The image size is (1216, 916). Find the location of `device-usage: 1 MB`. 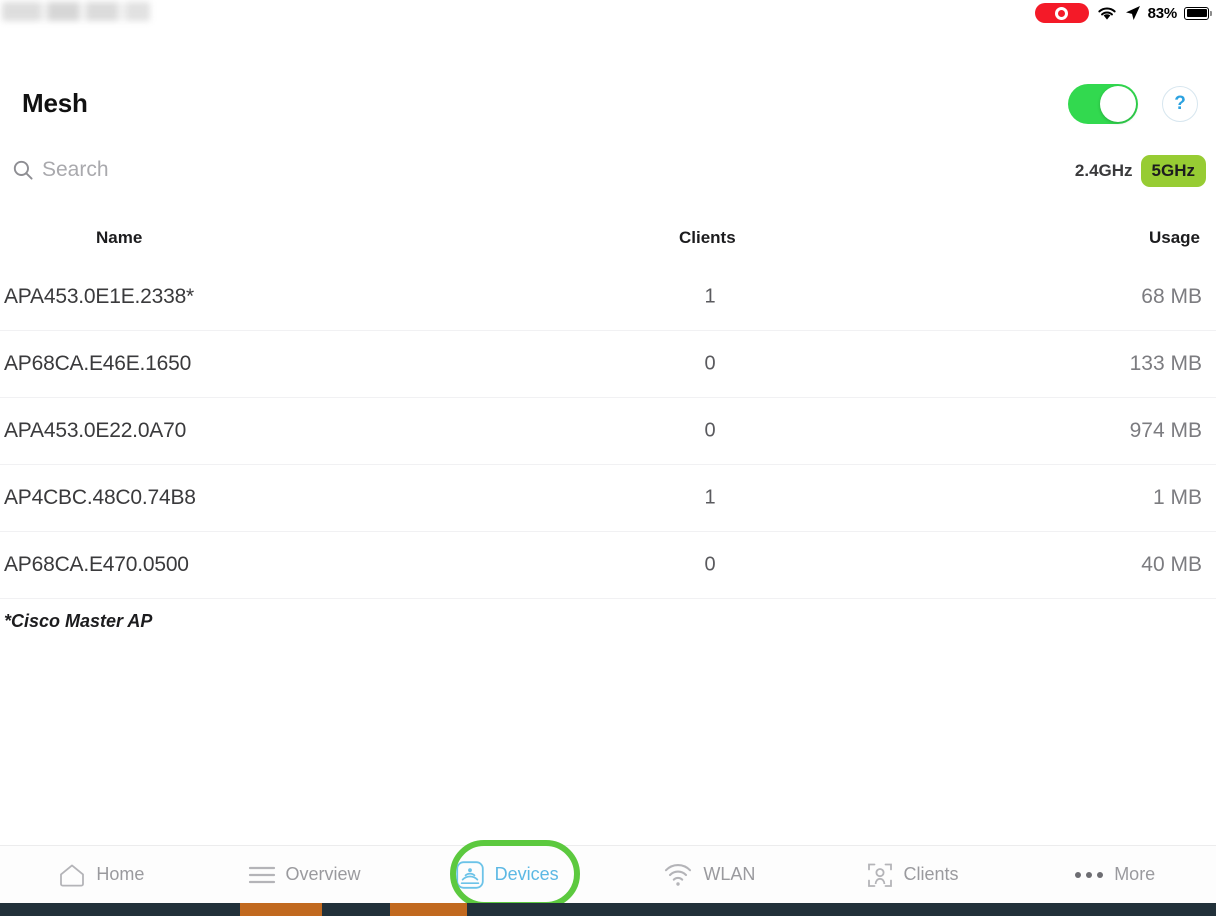

device-usage: 1 MB is located at coordinates (1177, 497).